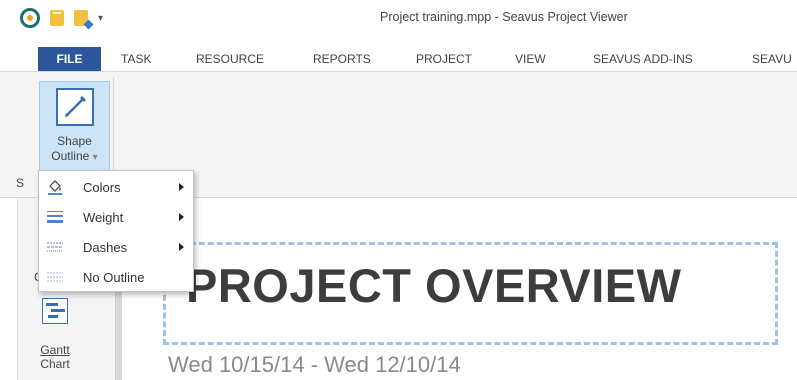  I want to click on gantt-chart-icon, so click(55, 311).